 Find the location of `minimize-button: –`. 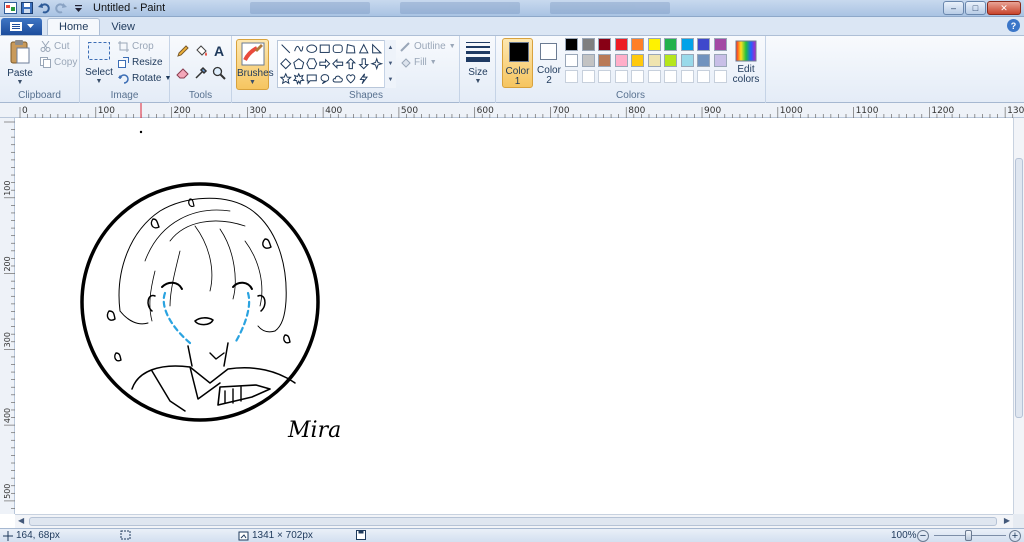

minimize-button: – is located at coordinates (953, 8).